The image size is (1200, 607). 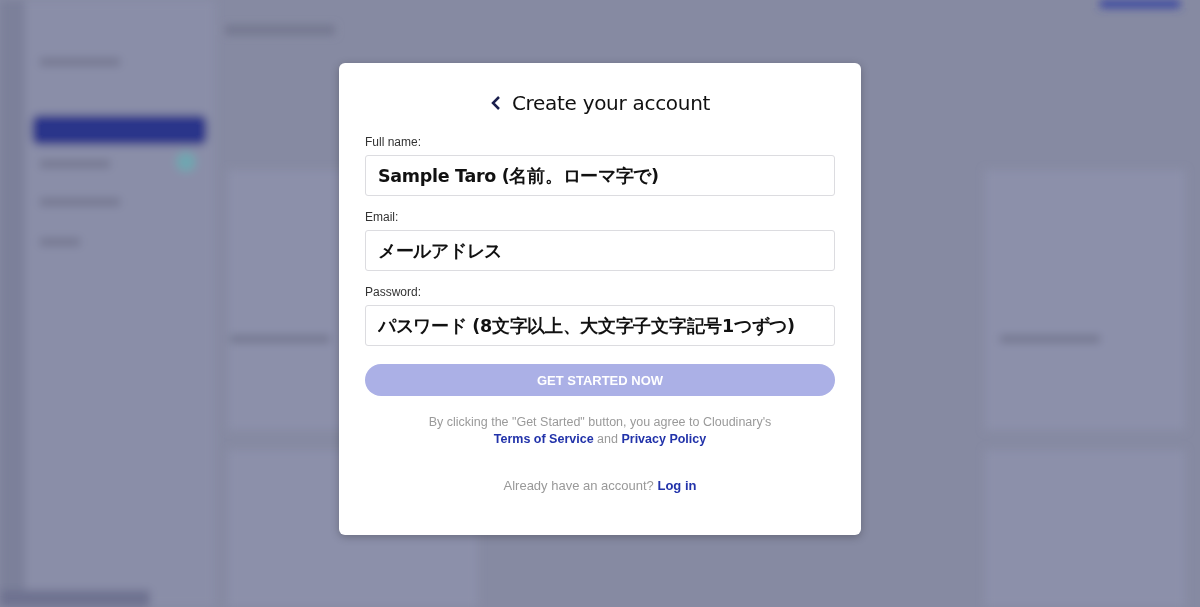 I want to click on input-field: Sample Taro (名前。ローマ字で), so click(x=600, y=175).